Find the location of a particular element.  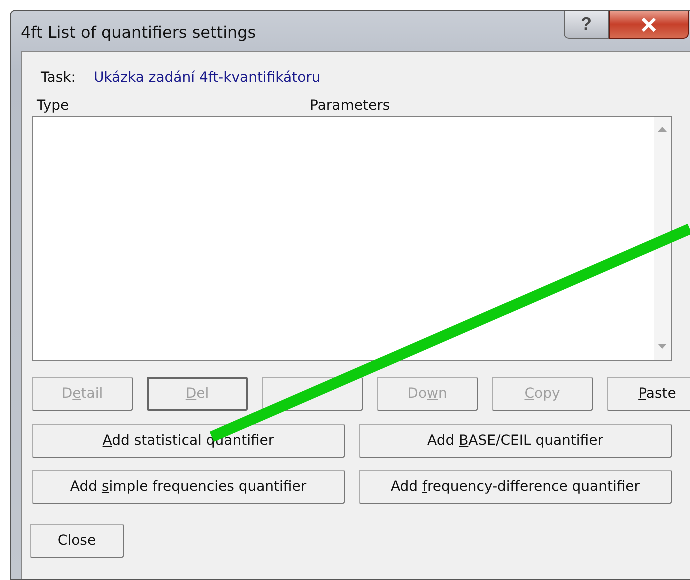

add-quantifier-button: Add statistical quantifier is located at coordinates (188, 441).